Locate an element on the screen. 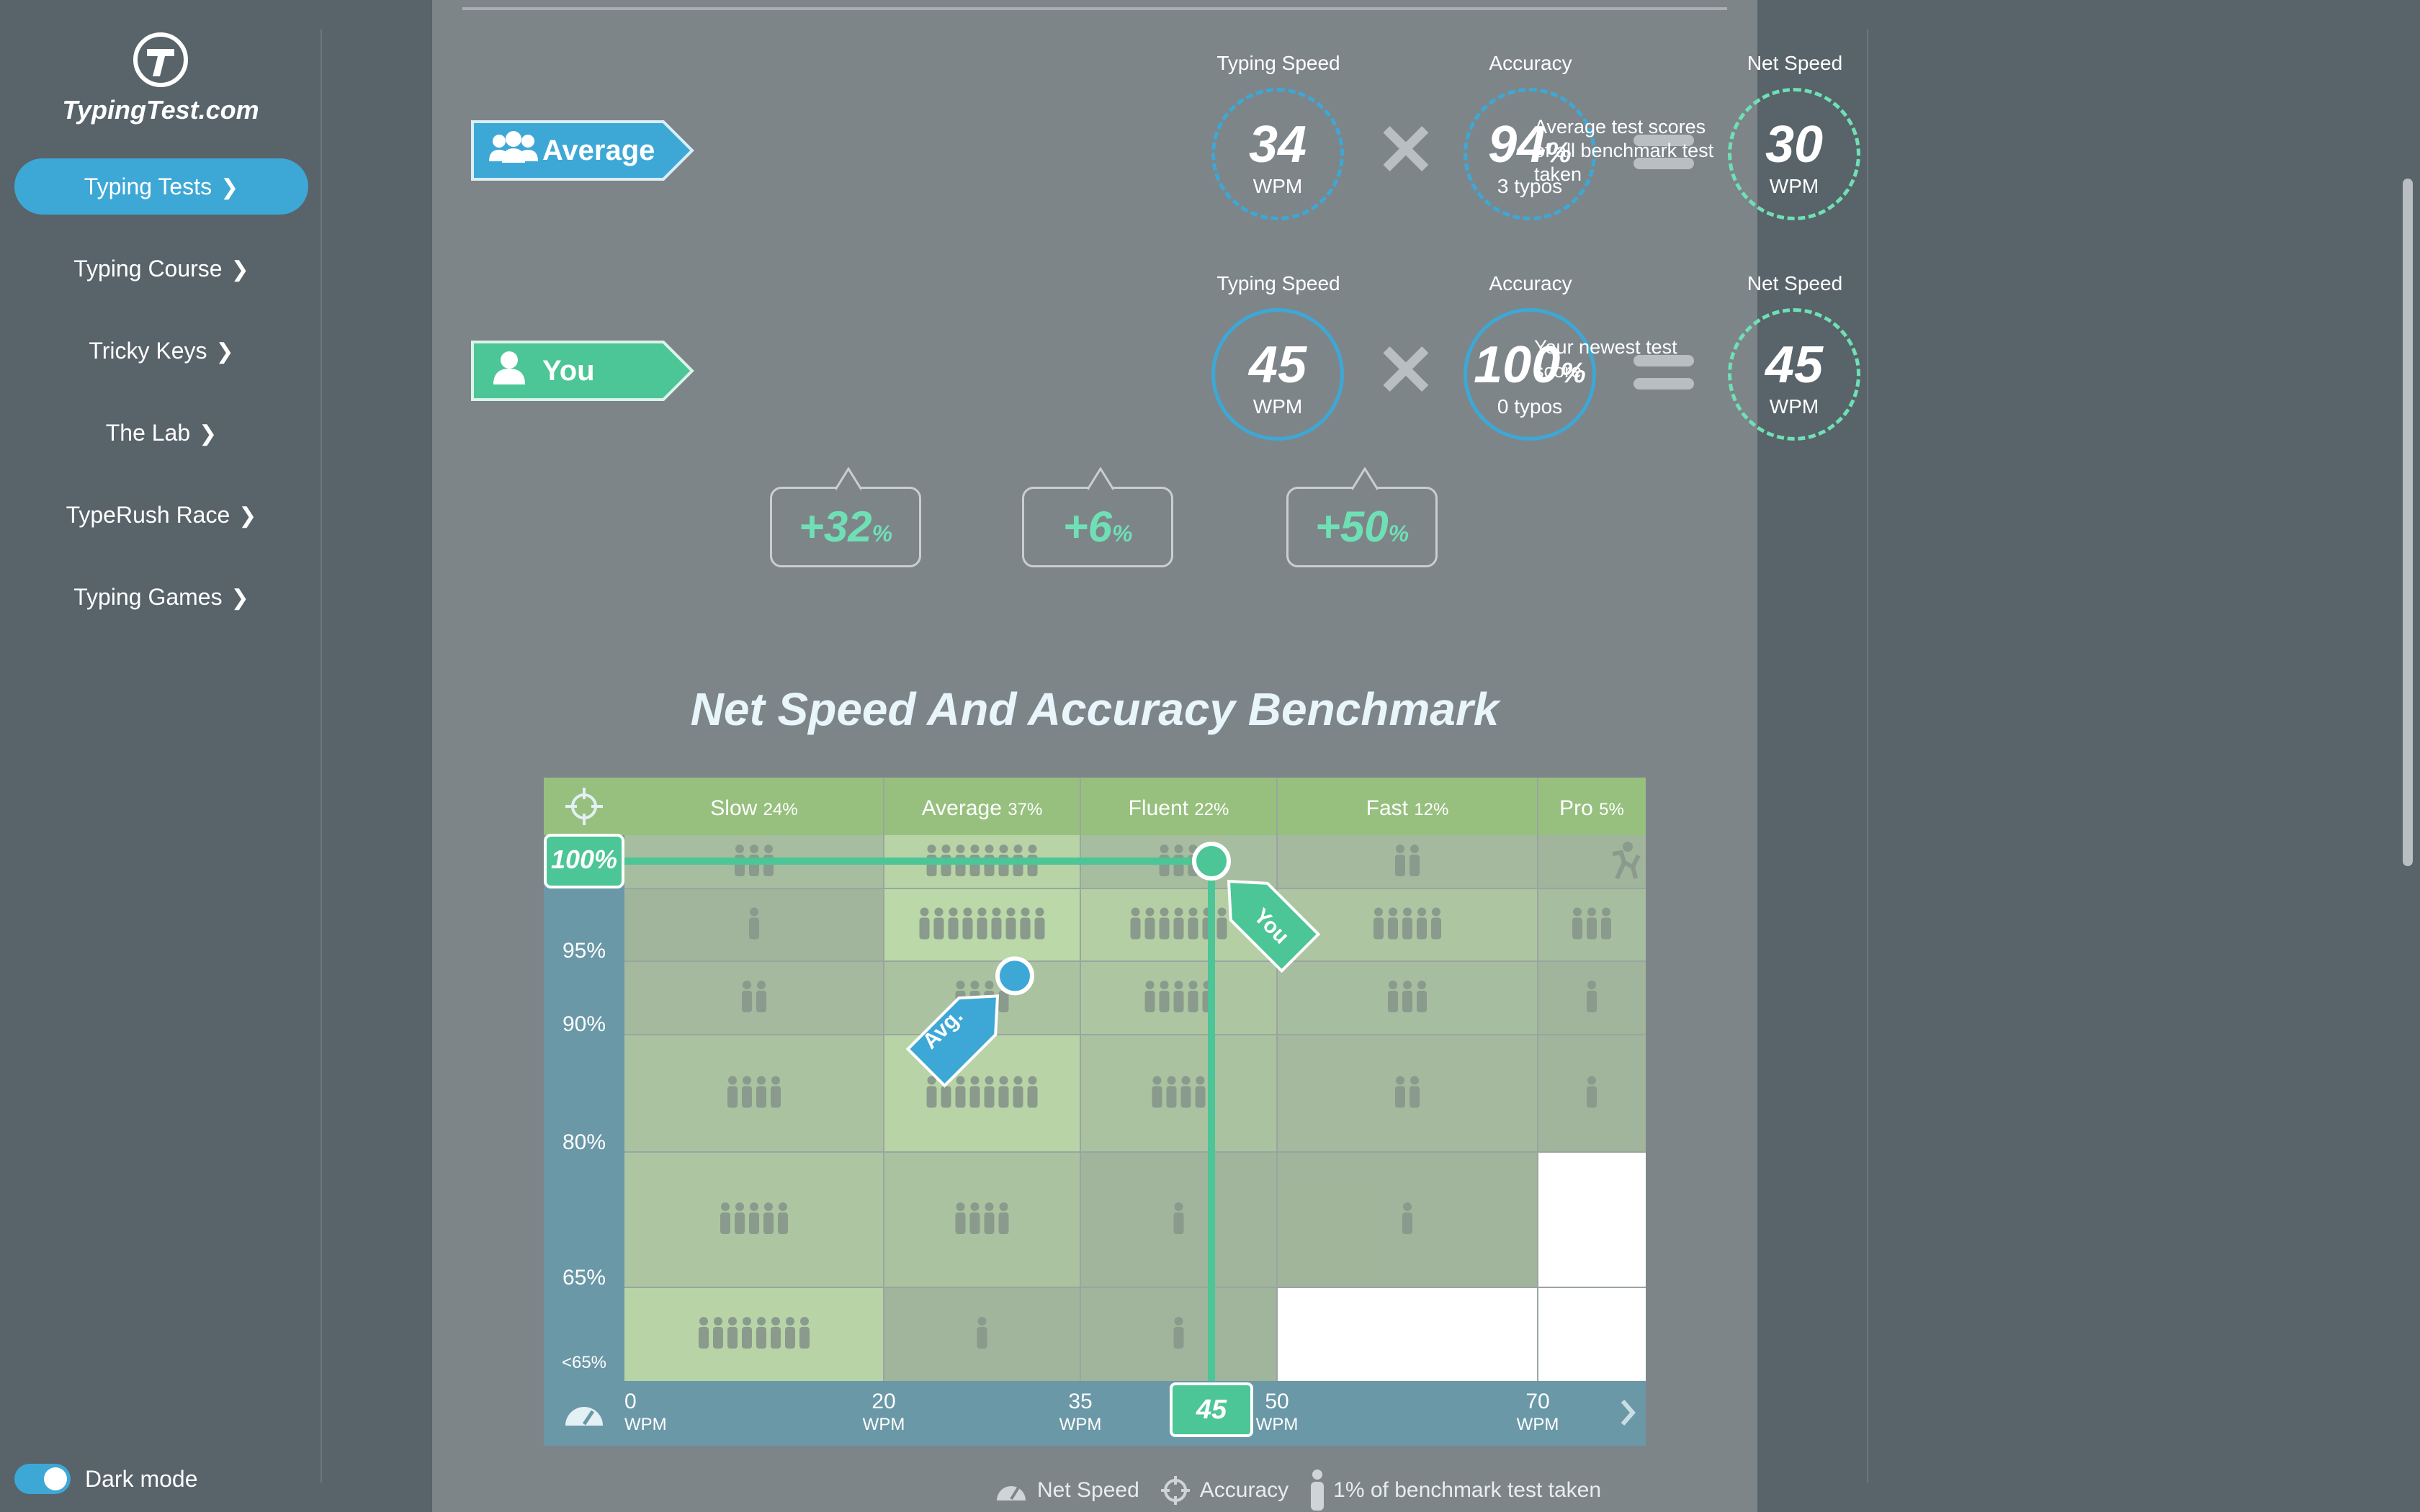 This screenshot has height=1512, width=2420. you-speed-value: 45 is located at coordinates (1277, 365).